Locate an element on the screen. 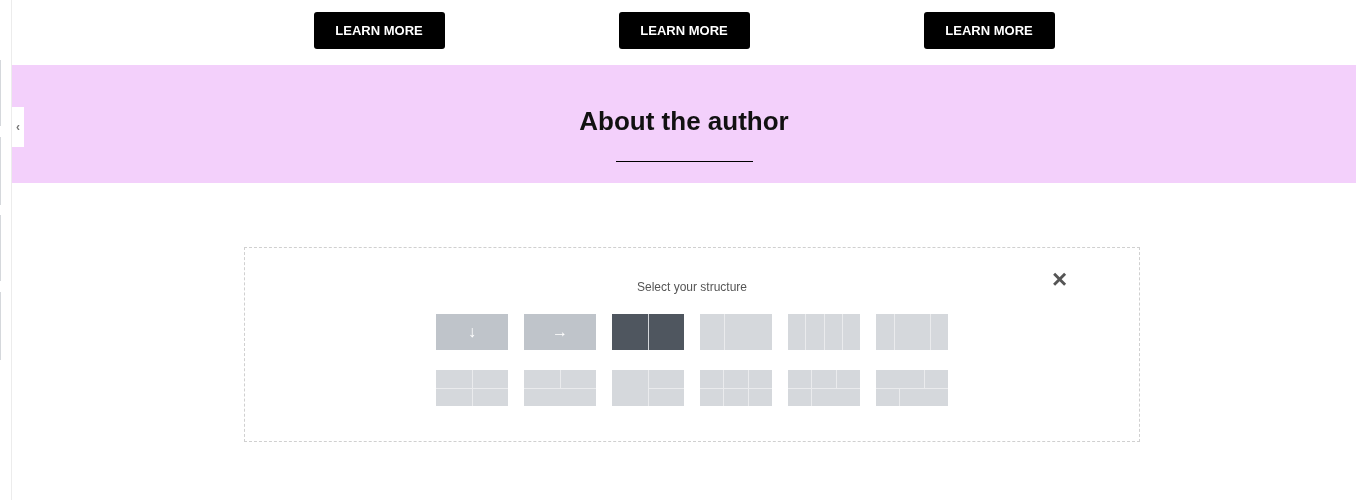 The height and width of the screenshot is (500, 1356). picker-title: Select your structure is located at coordinates (691, 287).